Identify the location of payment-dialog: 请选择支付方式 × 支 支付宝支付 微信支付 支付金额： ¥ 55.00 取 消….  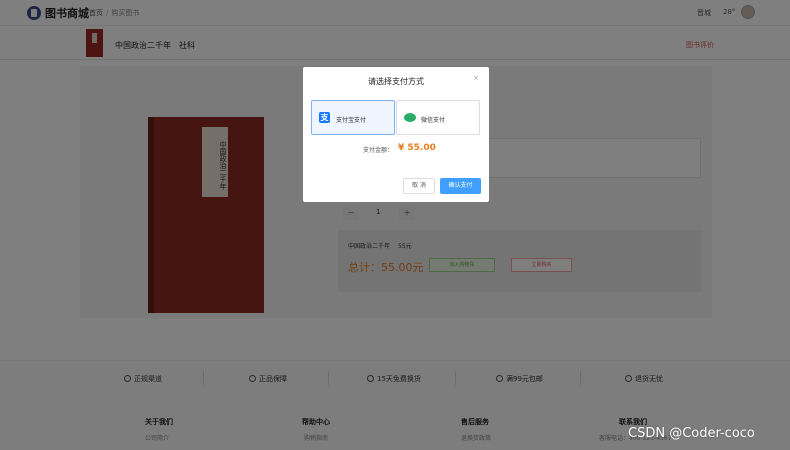
(396, 134).